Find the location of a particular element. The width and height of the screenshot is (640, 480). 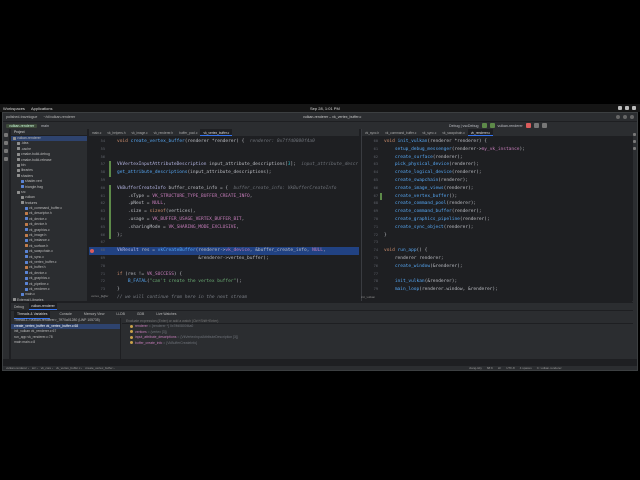

line-number: 67 is located at coordinates (98, 243).